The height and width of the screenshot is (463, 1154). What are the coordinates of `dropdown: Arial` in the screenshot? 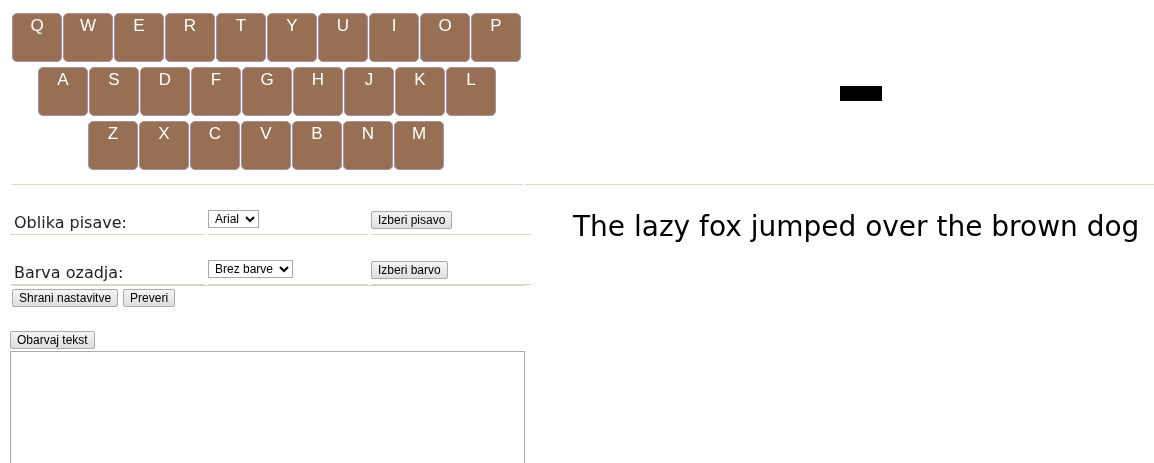 It's located at (233, 219).